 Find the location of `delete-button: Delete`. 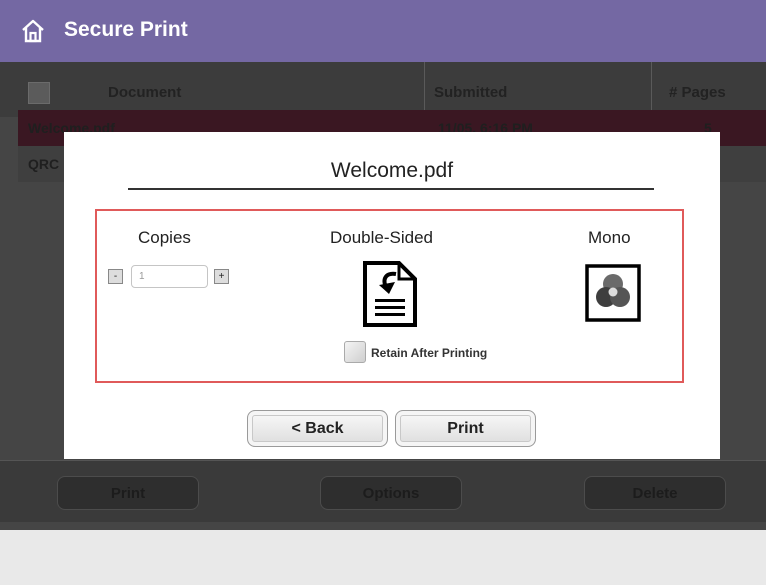

delete-button: Delete is located at coordinates (655, 493).